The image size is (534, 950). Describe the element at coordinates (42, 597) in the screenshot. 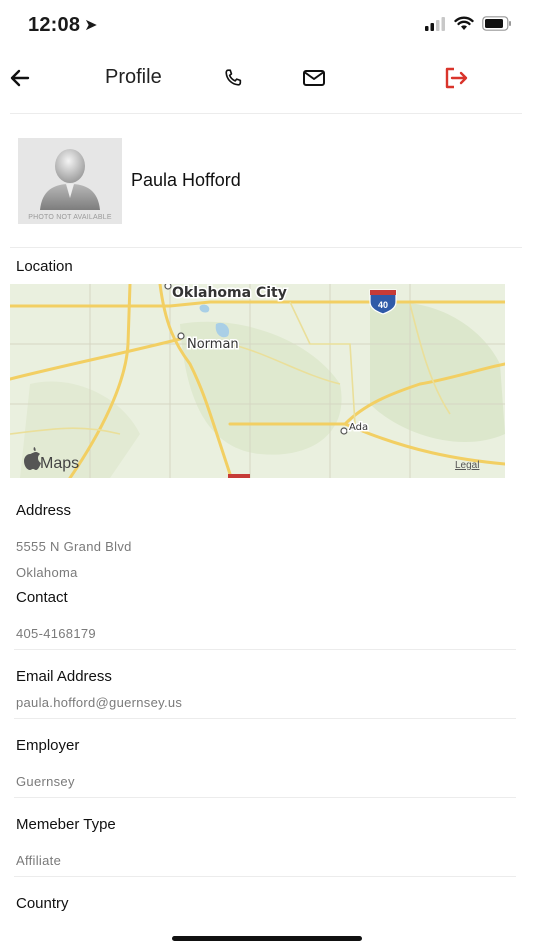

I see `contact-label: Contact` at that location.